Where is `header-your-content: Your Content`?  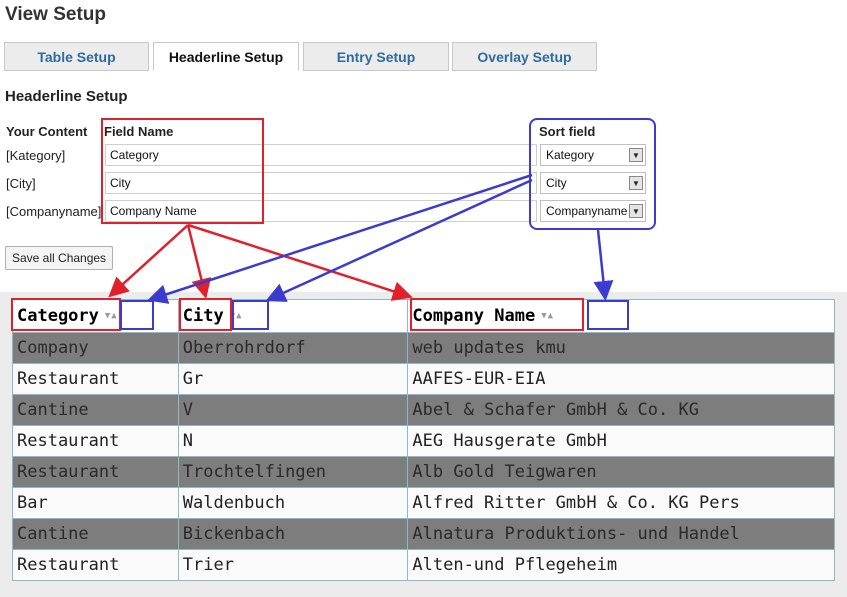 header-your-content: Your Content is located at coordinates (47, 131).